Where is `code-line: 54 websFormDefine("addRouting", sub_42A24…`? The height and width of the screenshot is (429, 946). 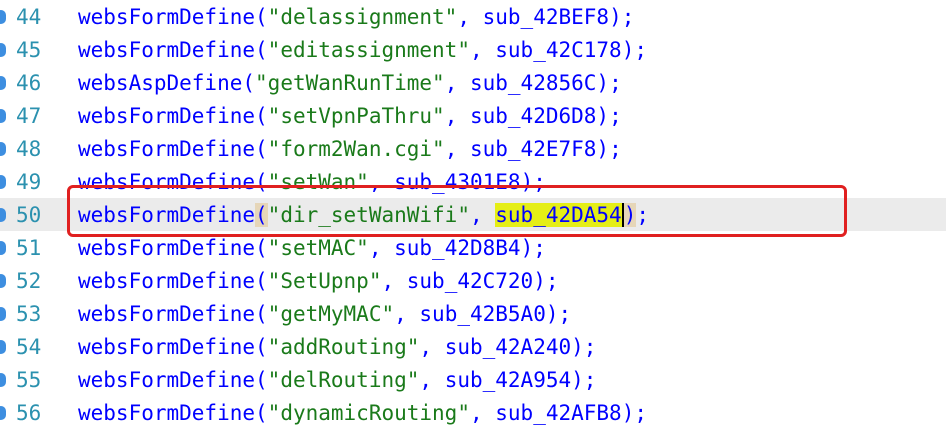
code-line: 54 websFormDefine("addRouting", sub_42A24… is located at coordinates (473, 346).